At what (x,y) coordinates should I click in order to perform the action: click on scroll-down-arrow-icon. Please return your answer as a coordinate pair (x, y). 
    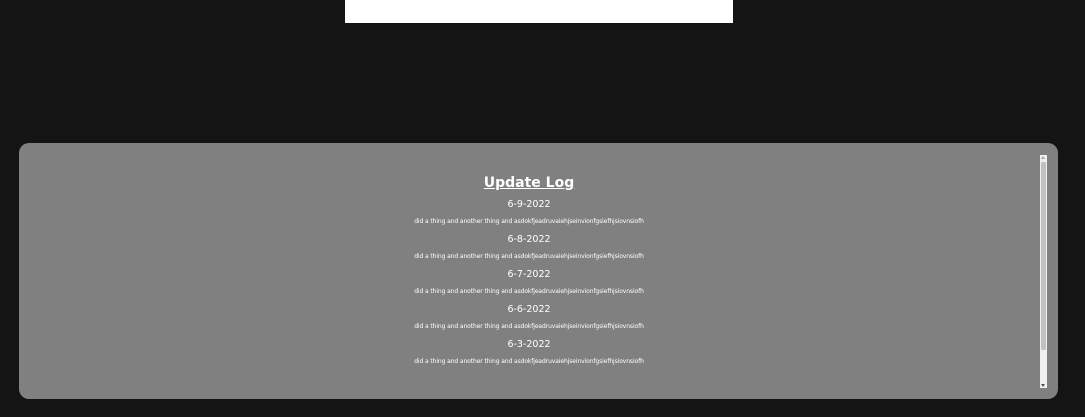
    Looking at the image, I should click on (1043, 385).